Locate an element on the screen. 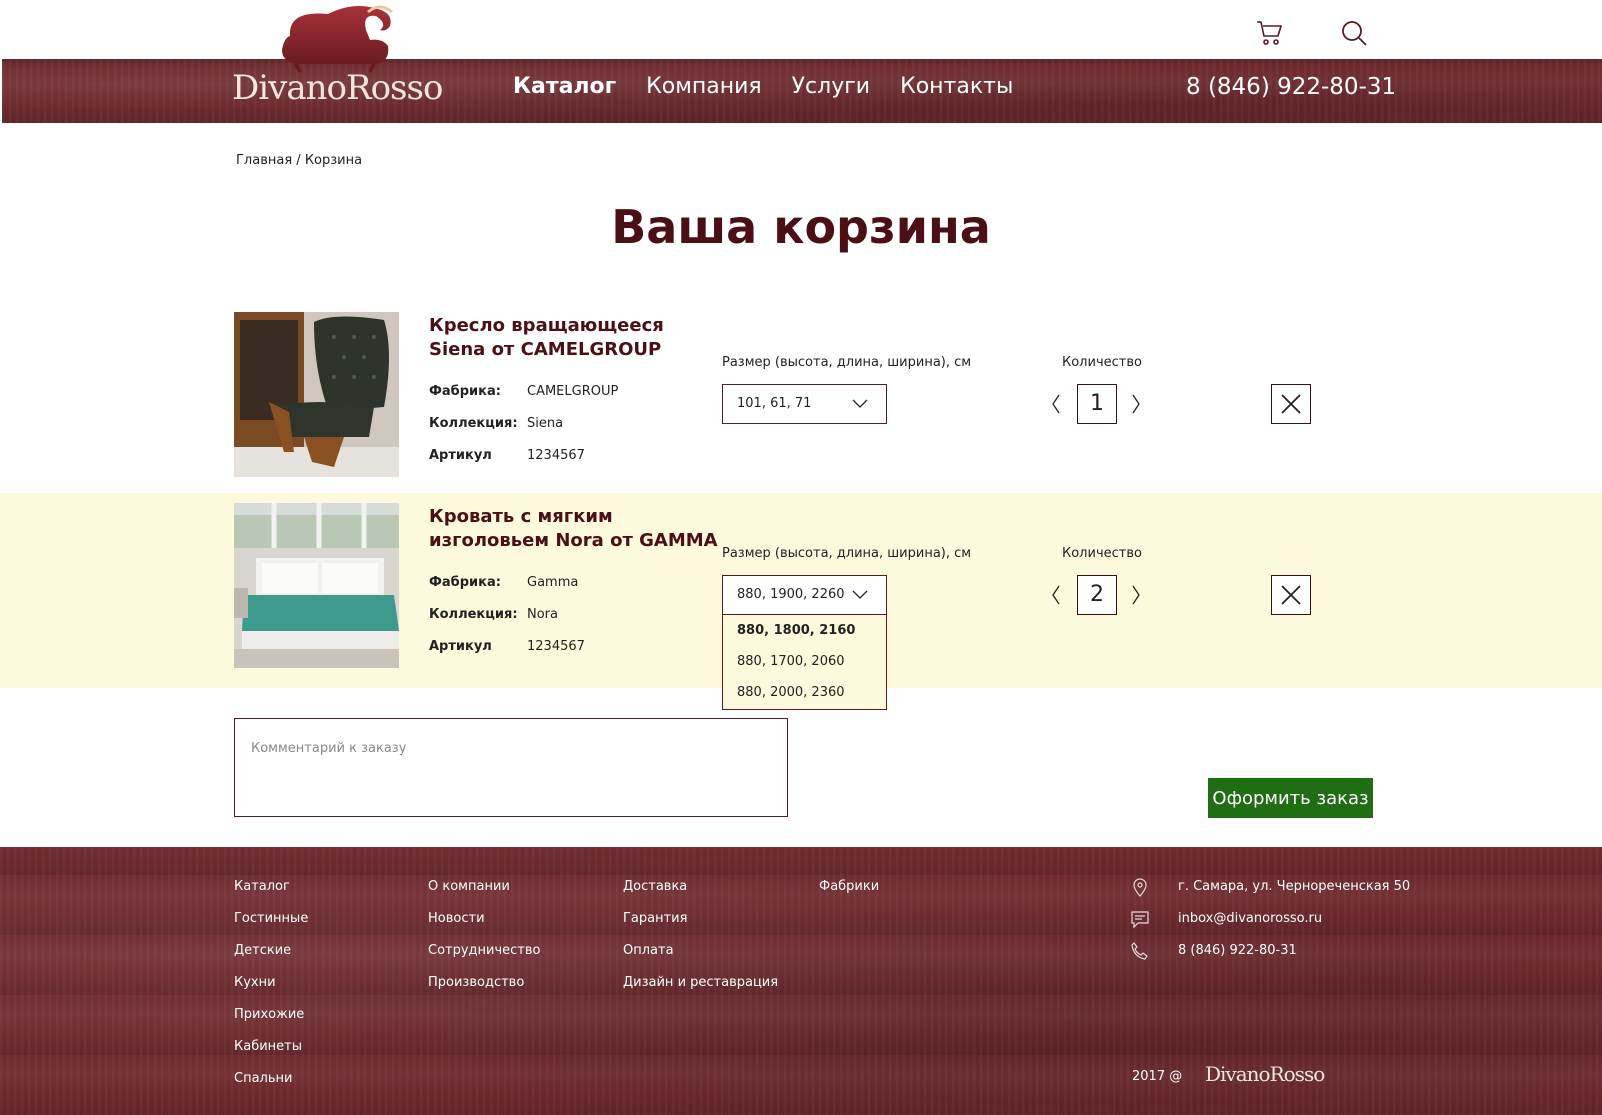  footer-link: Кухни is located at coordinates (271, 991).